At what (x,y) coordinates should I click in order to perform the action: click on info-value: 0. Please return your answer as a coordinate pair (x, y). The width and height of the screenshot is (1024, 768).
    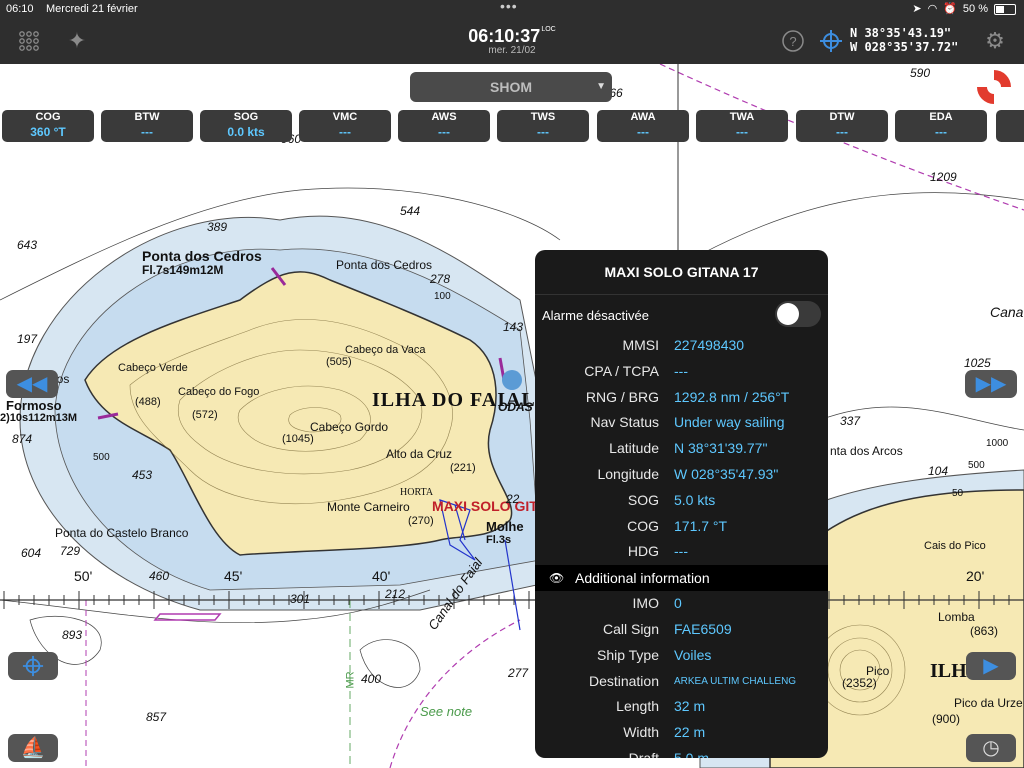
    Looking at the image, I should click on (678, 603).